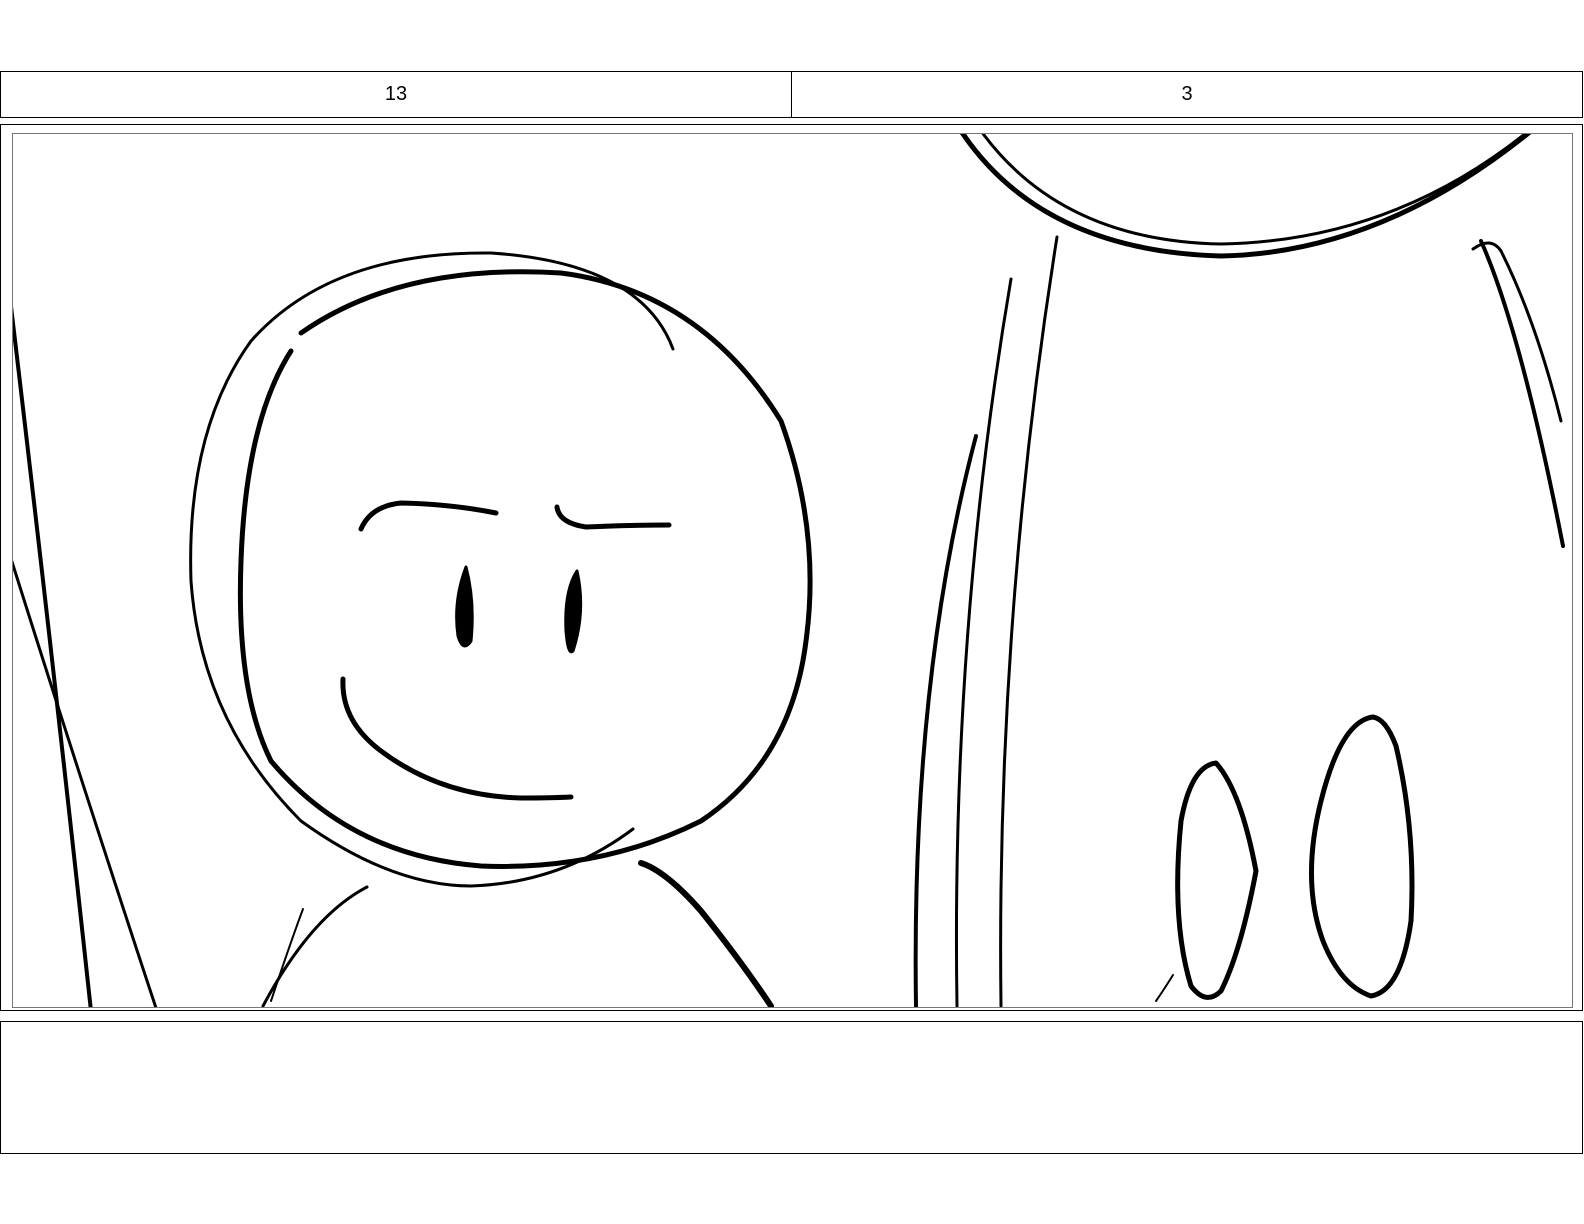 Image resolution: width=1584 pixels, height=1224 pixels. What do you see at coordinates (396, 94) in the screenshot?
I see `scene-number: 13` at bounding box center [396, 94].